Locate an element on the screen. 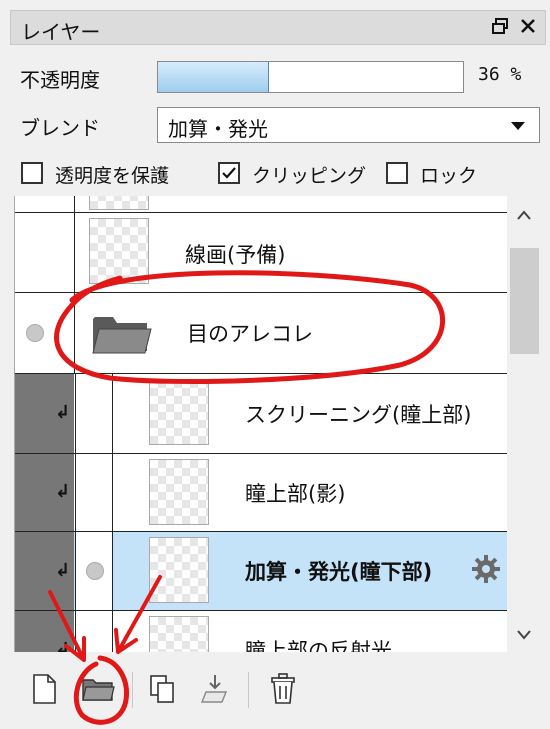 The height and width of the screenshot is (729, 550). layer-row-selected: ↲ 加算・発光(瞳下部) is located at coordinates (261, 571).